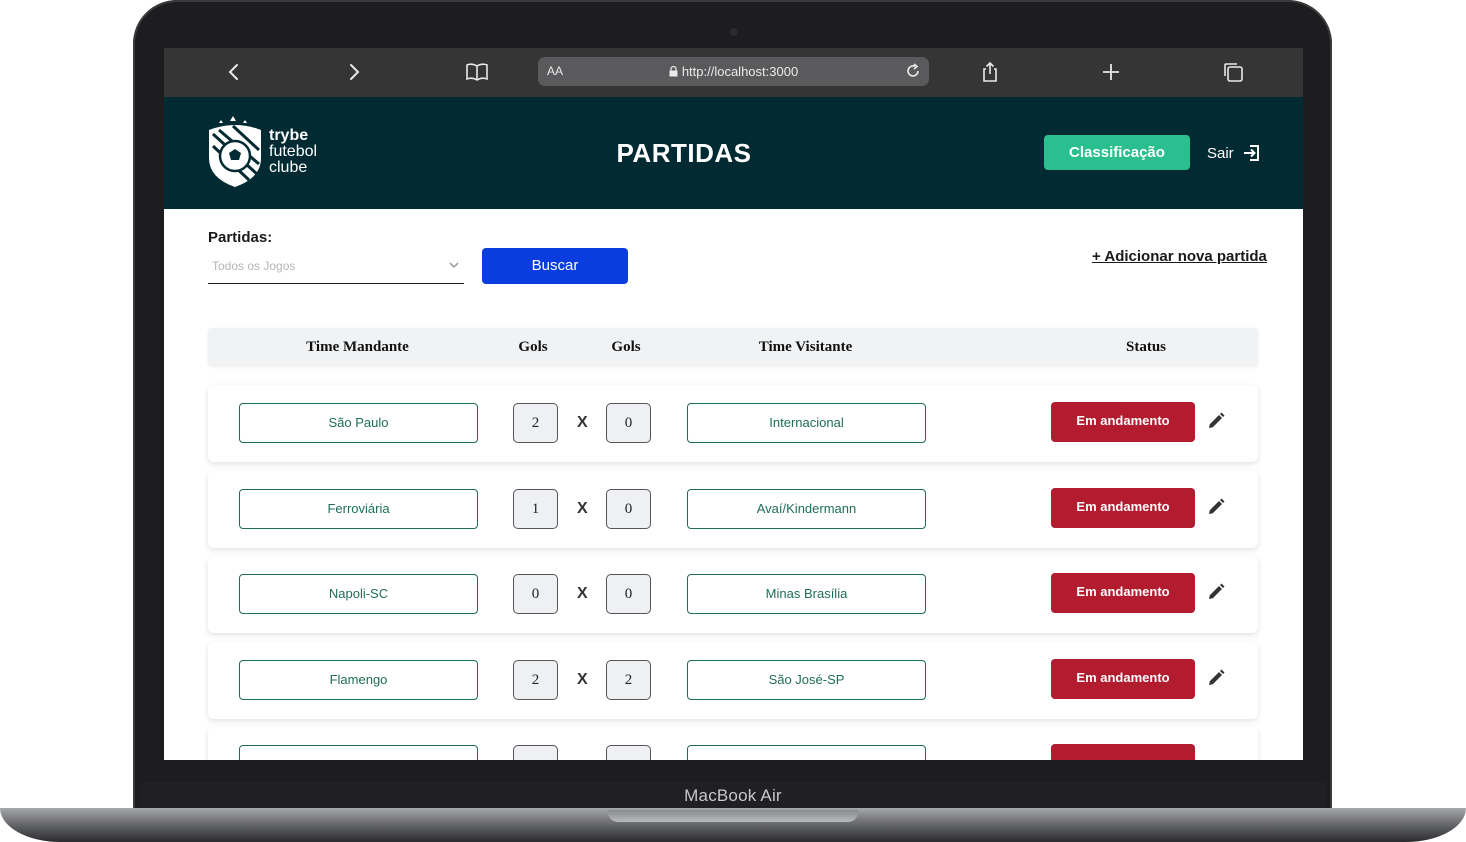  I want to click on url-text: http://localhost:3000, so click(733, 71).